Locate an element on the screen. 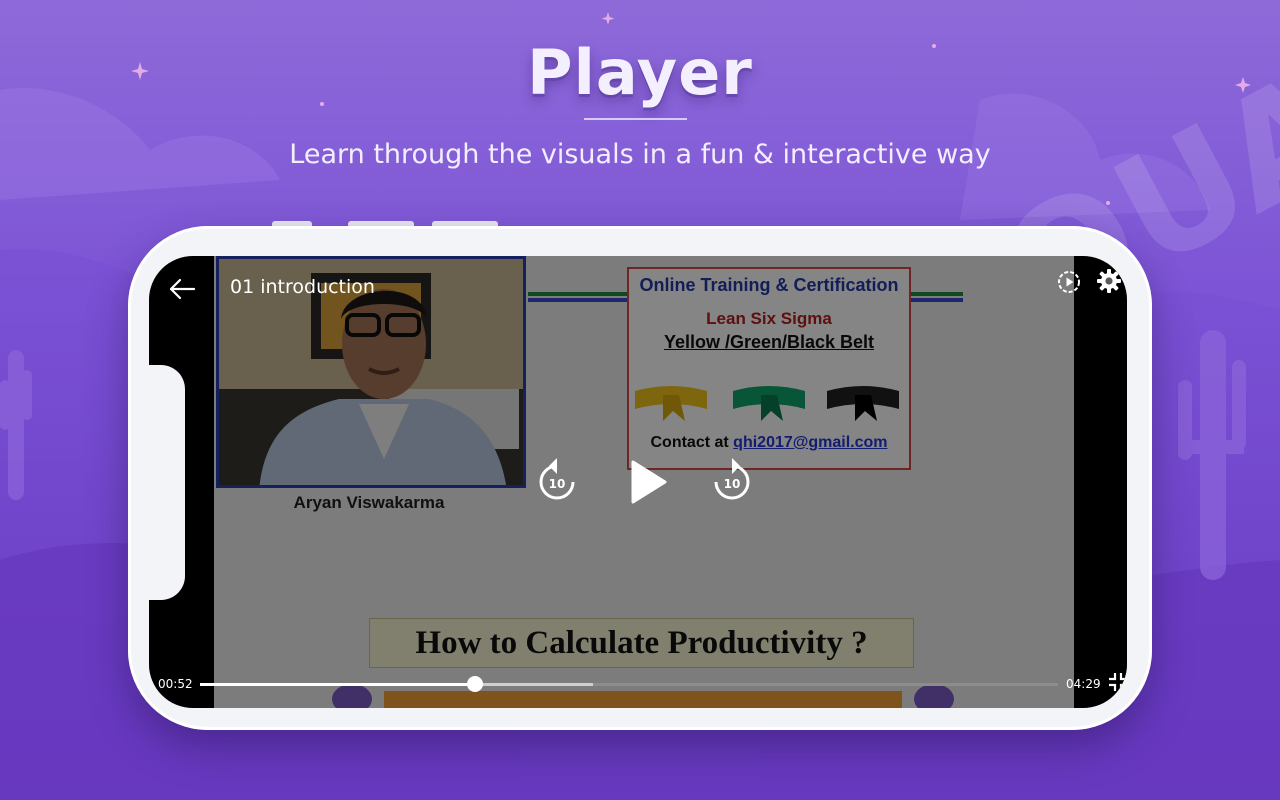  rewind-10-button: 10 is located at coordinates (557, 482).